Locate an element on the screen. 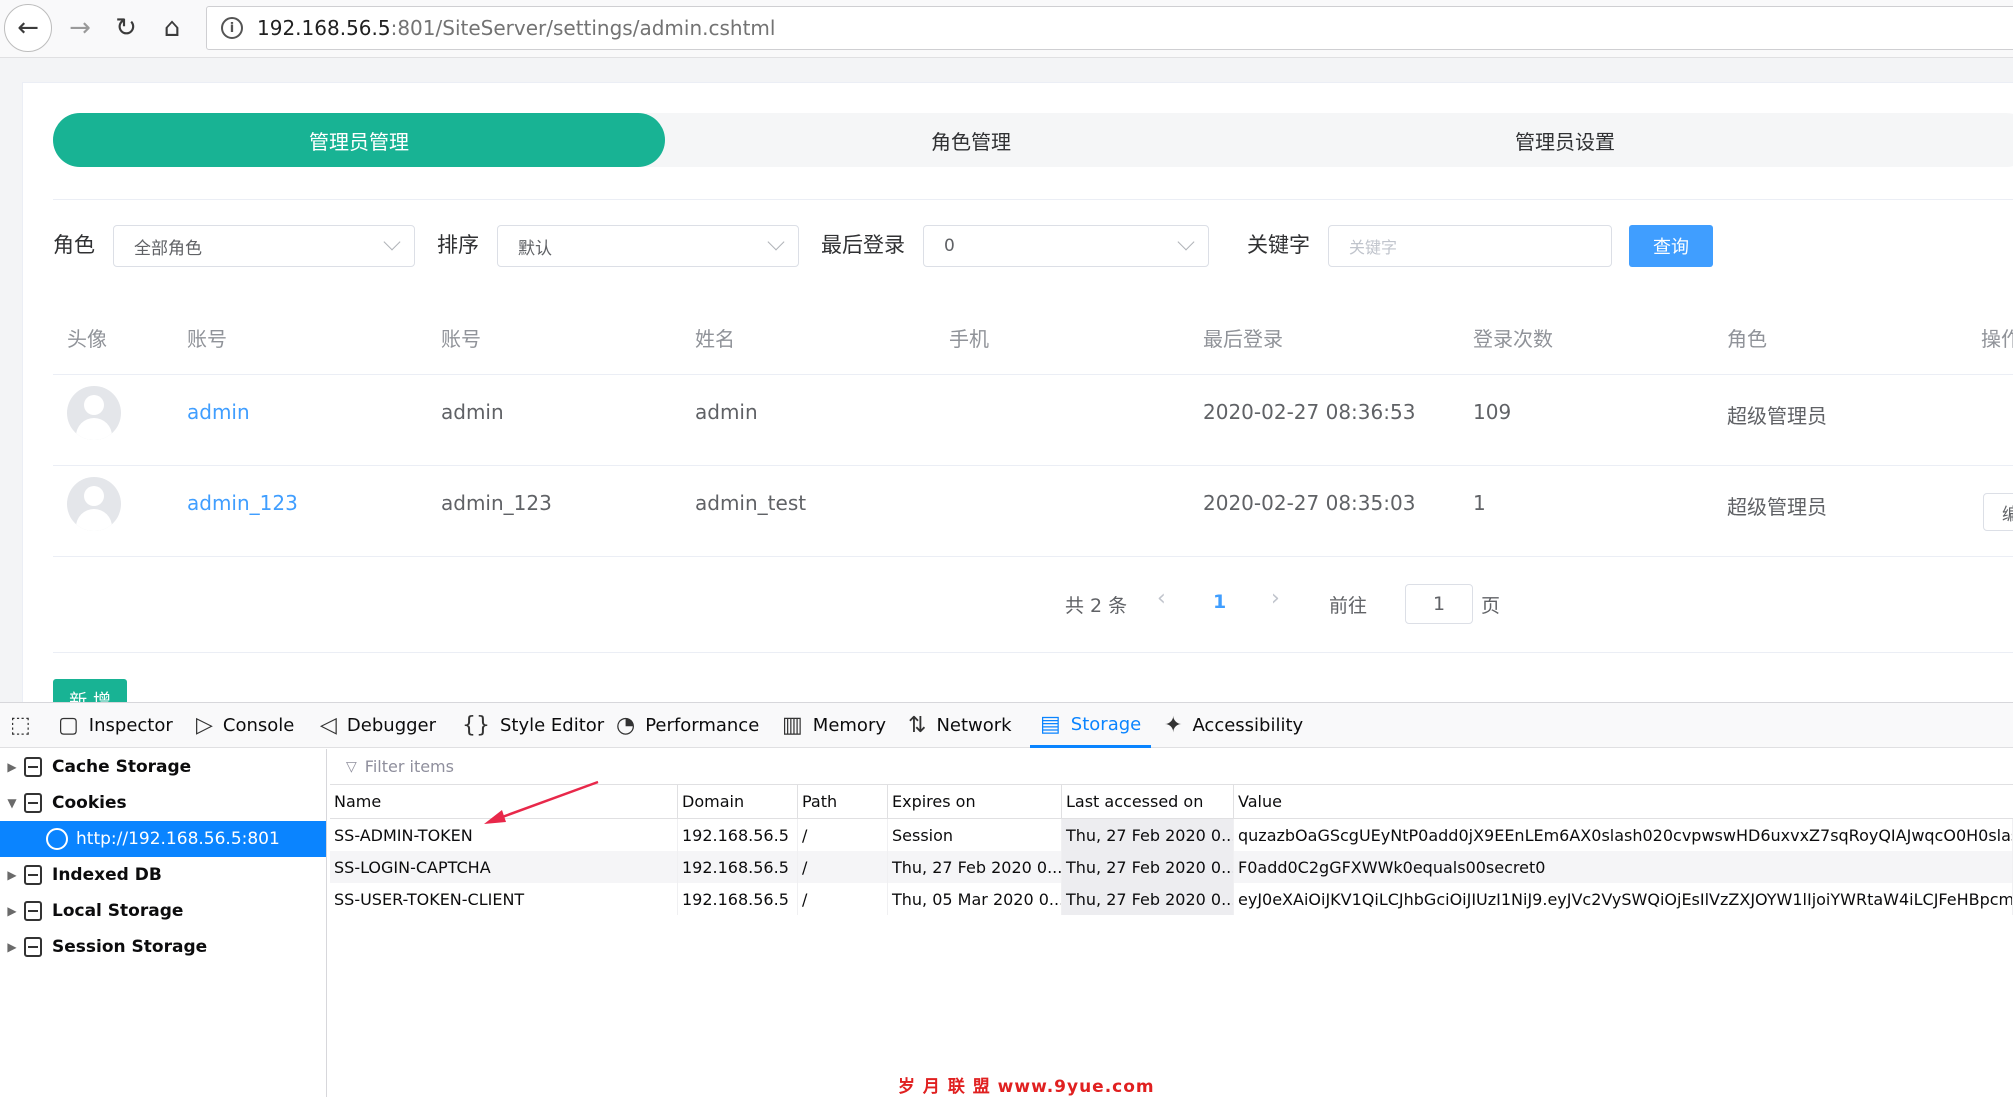 Image resolution: width=2013 pixels, height=1097 pixels. account-link: admin is located at coordinates (218, 412).